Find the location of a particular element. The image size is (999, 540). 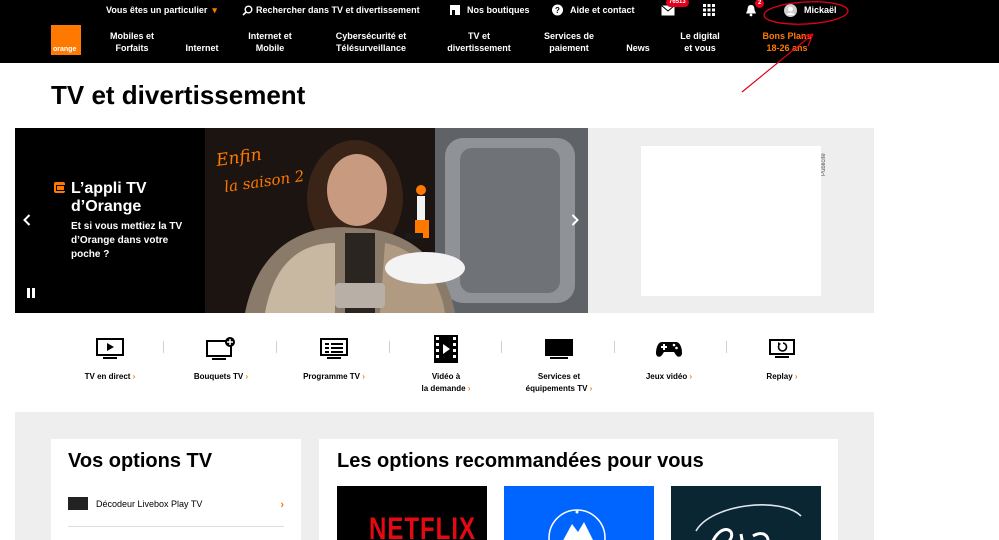

replay-icon is located at coordinates (782, 348).